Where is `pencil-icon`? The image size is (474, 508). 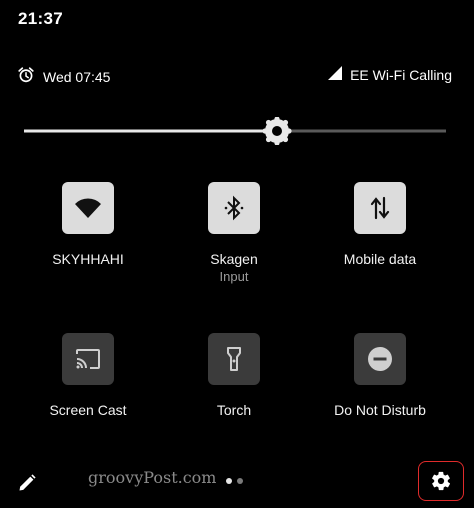
pencil-icon is located at coordinates (27, 482).